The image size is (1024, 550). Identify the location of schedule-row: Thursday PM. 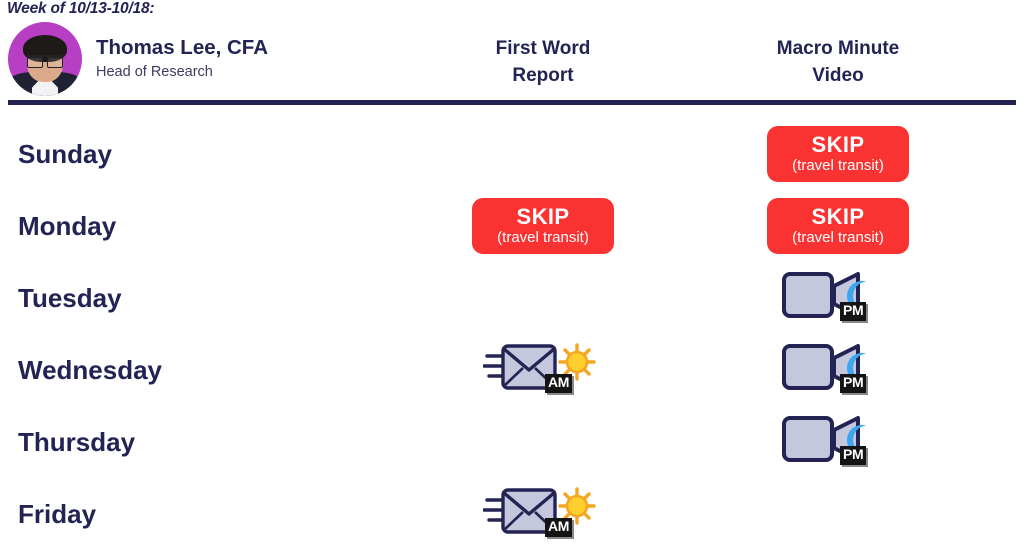
(512, 442).